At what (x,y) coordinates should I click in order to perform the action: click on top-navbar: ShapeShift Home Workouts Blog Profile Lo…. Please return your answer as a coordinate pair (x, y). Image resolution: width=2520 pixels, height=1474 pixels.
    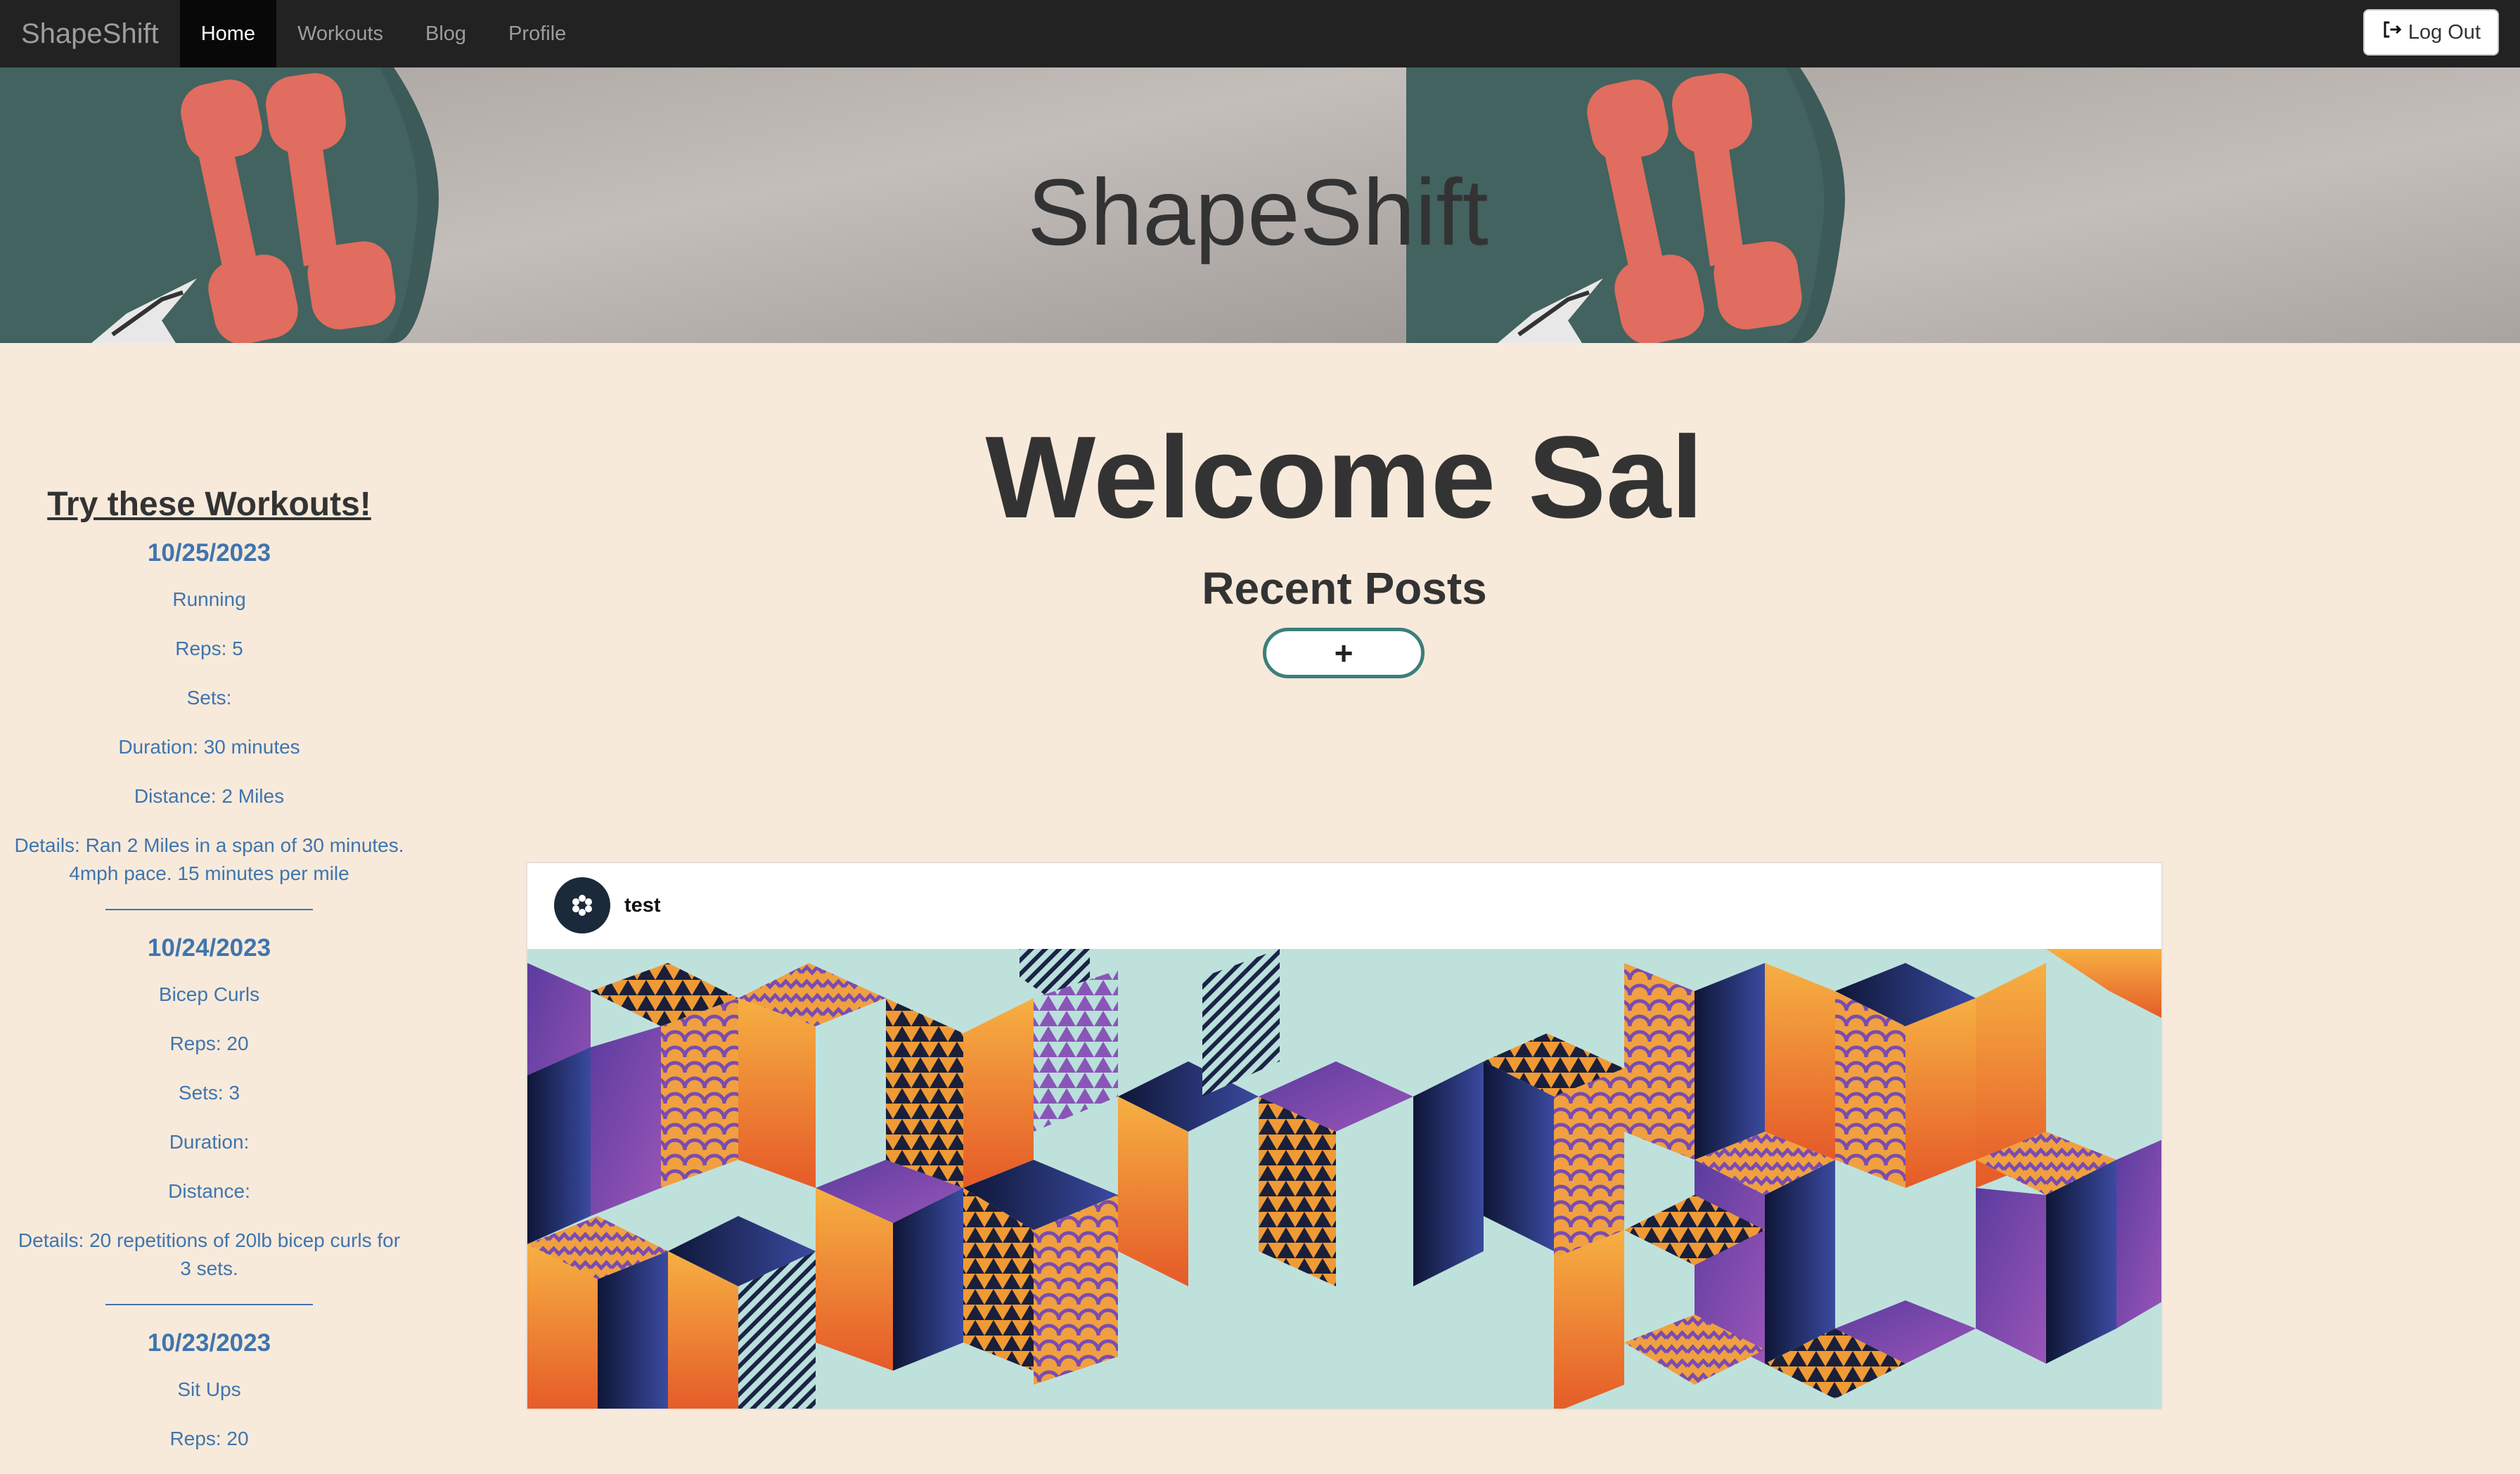
    Looking at the image, I should click on (1260, 33).